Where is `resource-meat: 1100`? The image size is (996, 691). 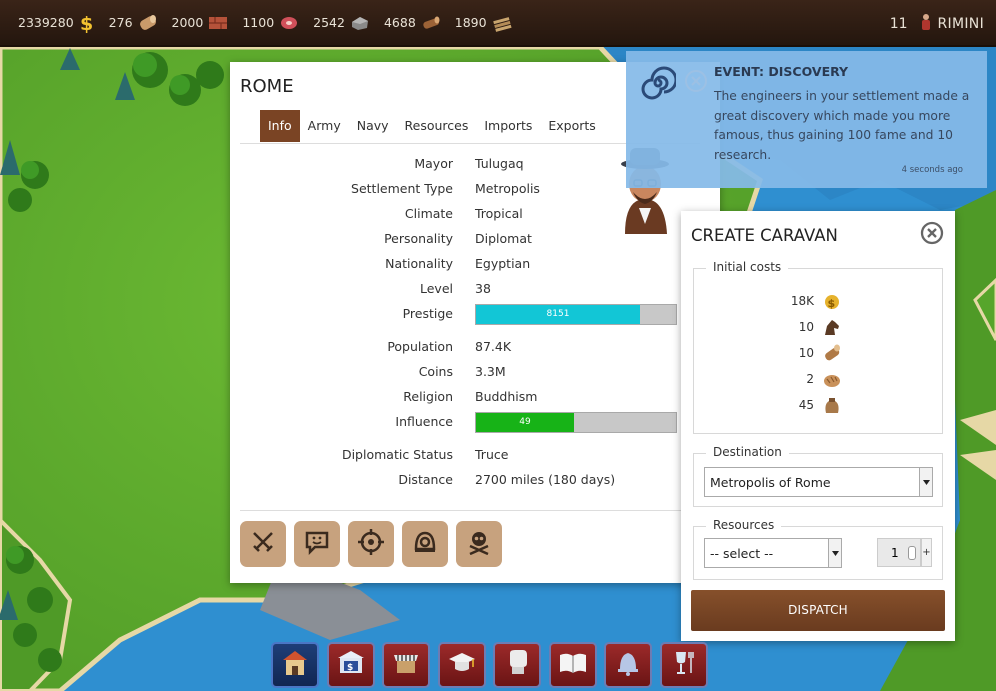
resource-meat: 1100 is located at coordinates (270, 23).